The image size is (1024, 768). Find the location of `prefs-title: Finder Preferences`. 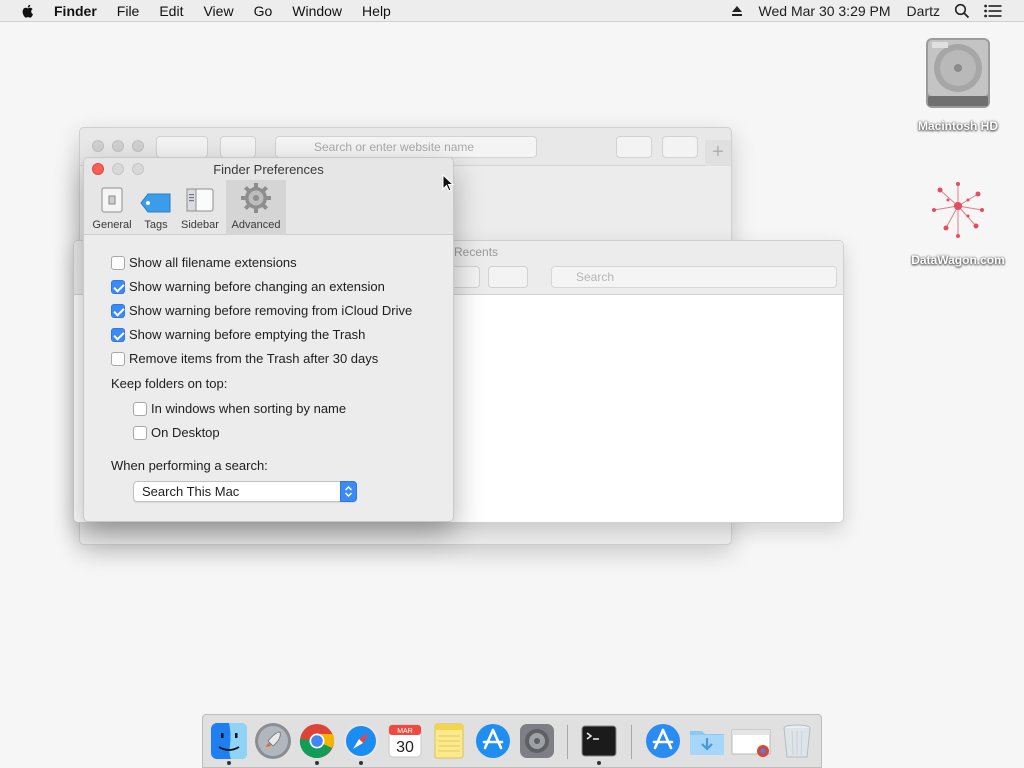

prefs-title: Finder Preferences is located at coordinates (268, 169).